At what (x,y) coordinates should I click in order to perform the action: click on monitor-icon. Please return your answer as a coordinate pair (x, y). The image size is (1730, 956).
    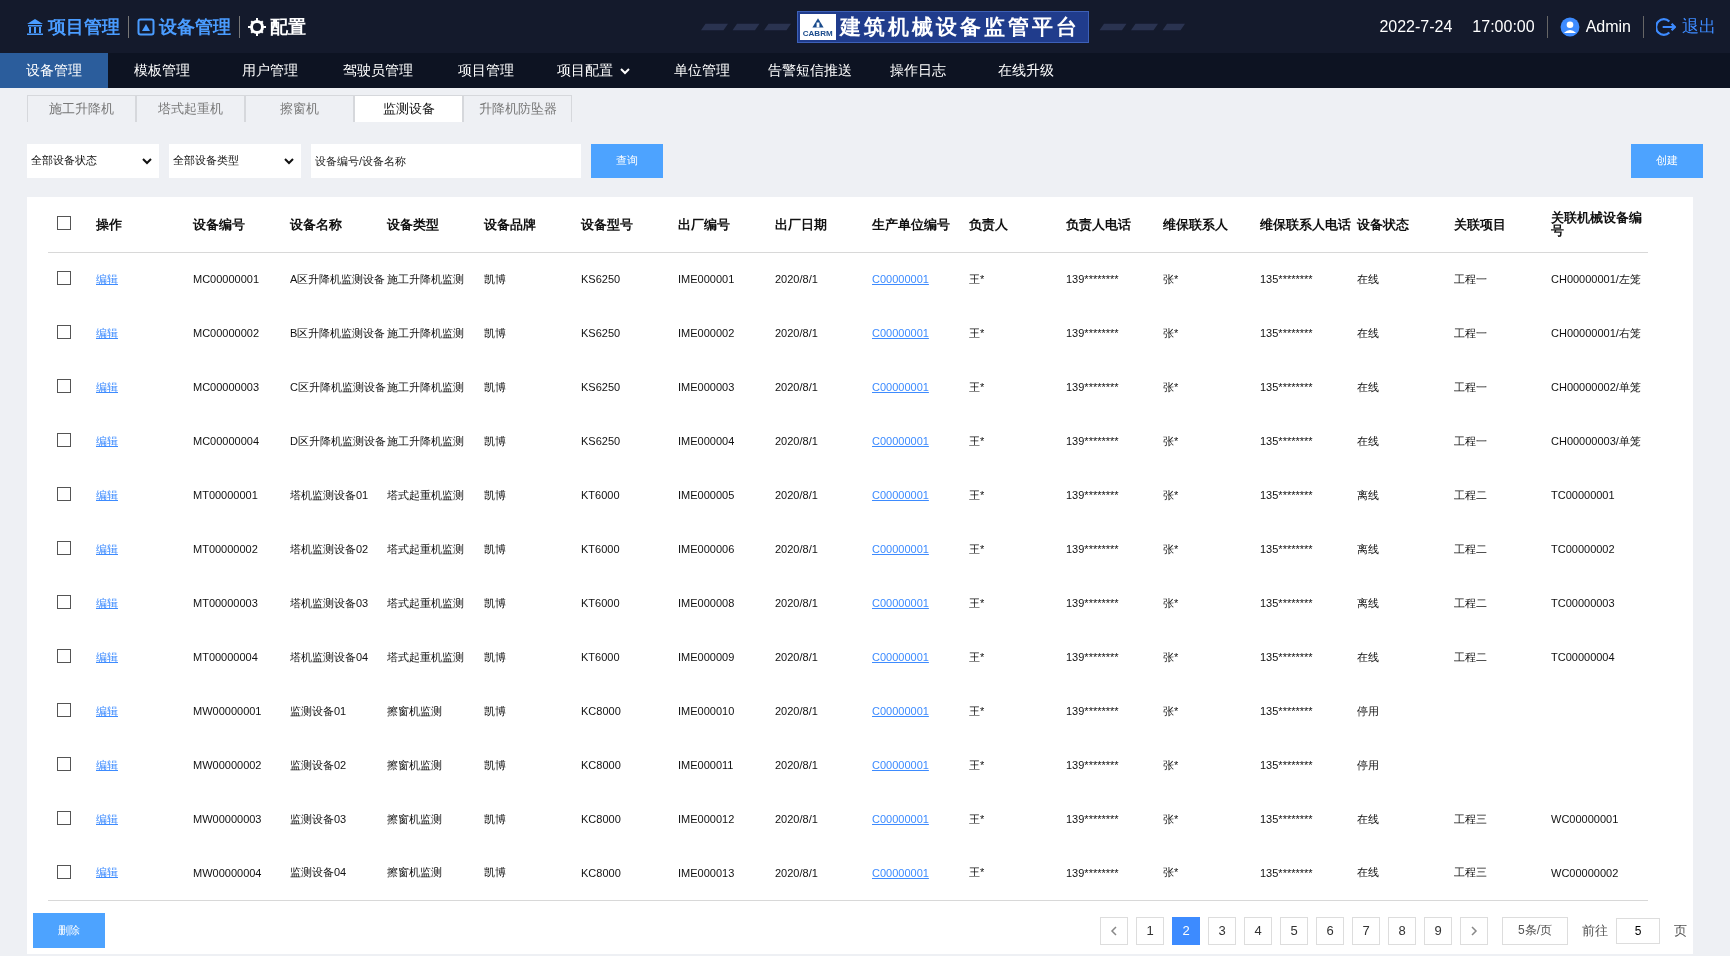
    Looking at the image, I should click on (146, 26).